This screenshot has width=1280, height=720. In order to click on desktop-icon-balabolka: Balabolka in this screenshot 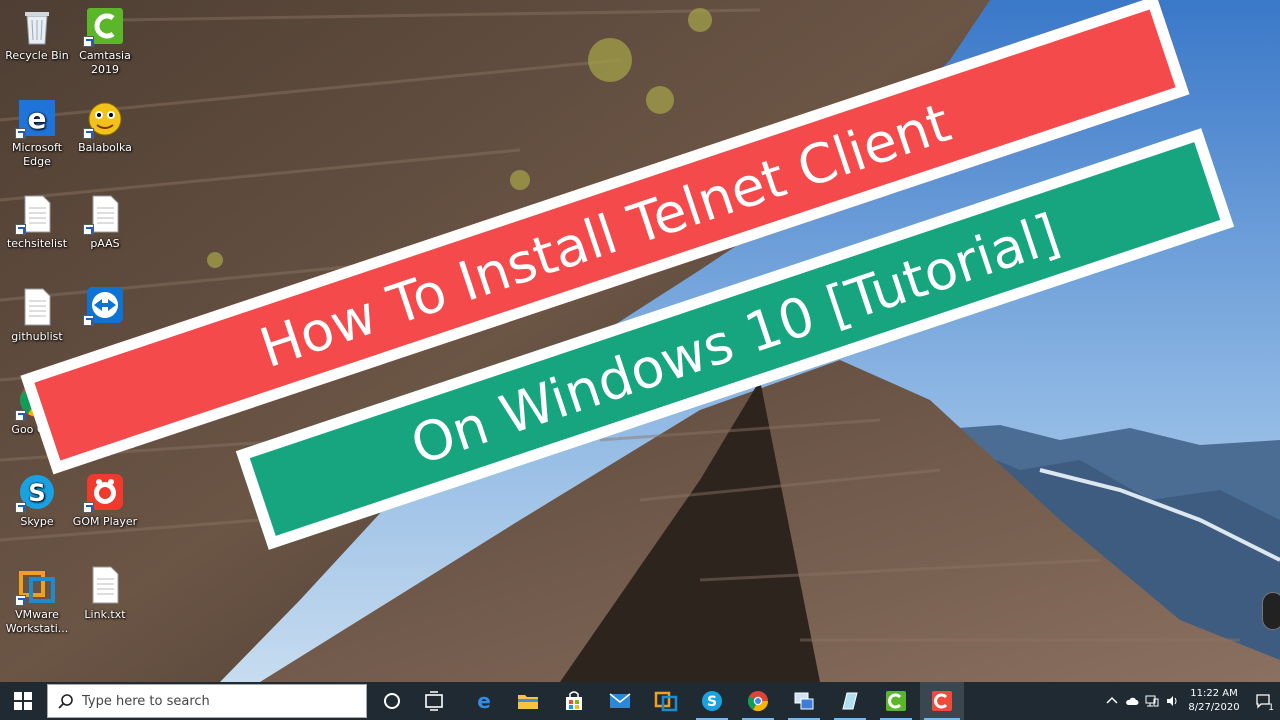, I will do `click(105, 126)`.